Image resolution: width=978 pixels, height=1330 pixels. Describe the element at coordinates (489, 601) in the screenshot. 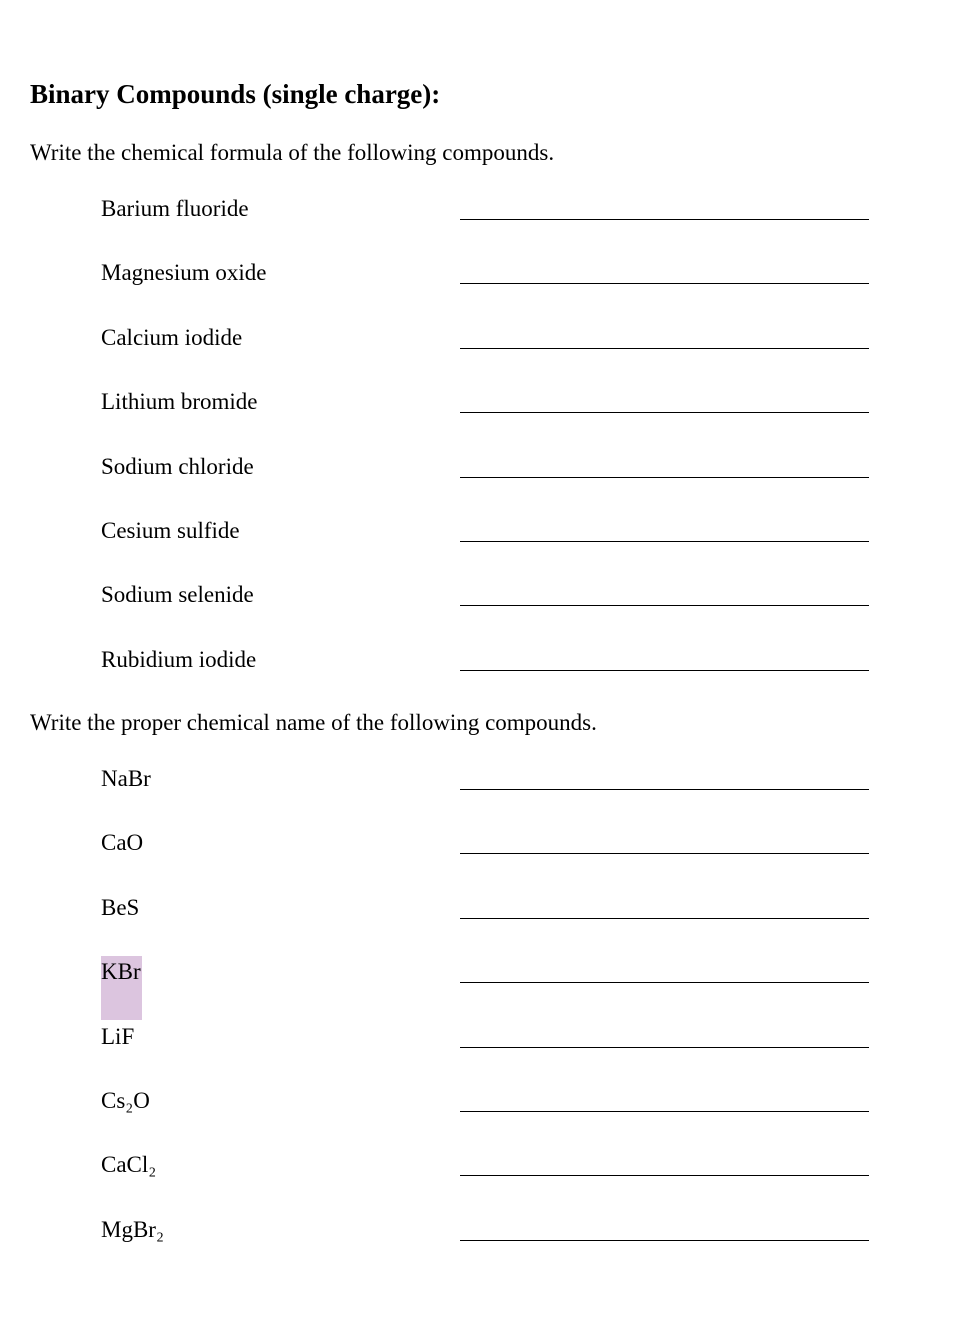

I see `question-row: Sodium selenide` at that location.